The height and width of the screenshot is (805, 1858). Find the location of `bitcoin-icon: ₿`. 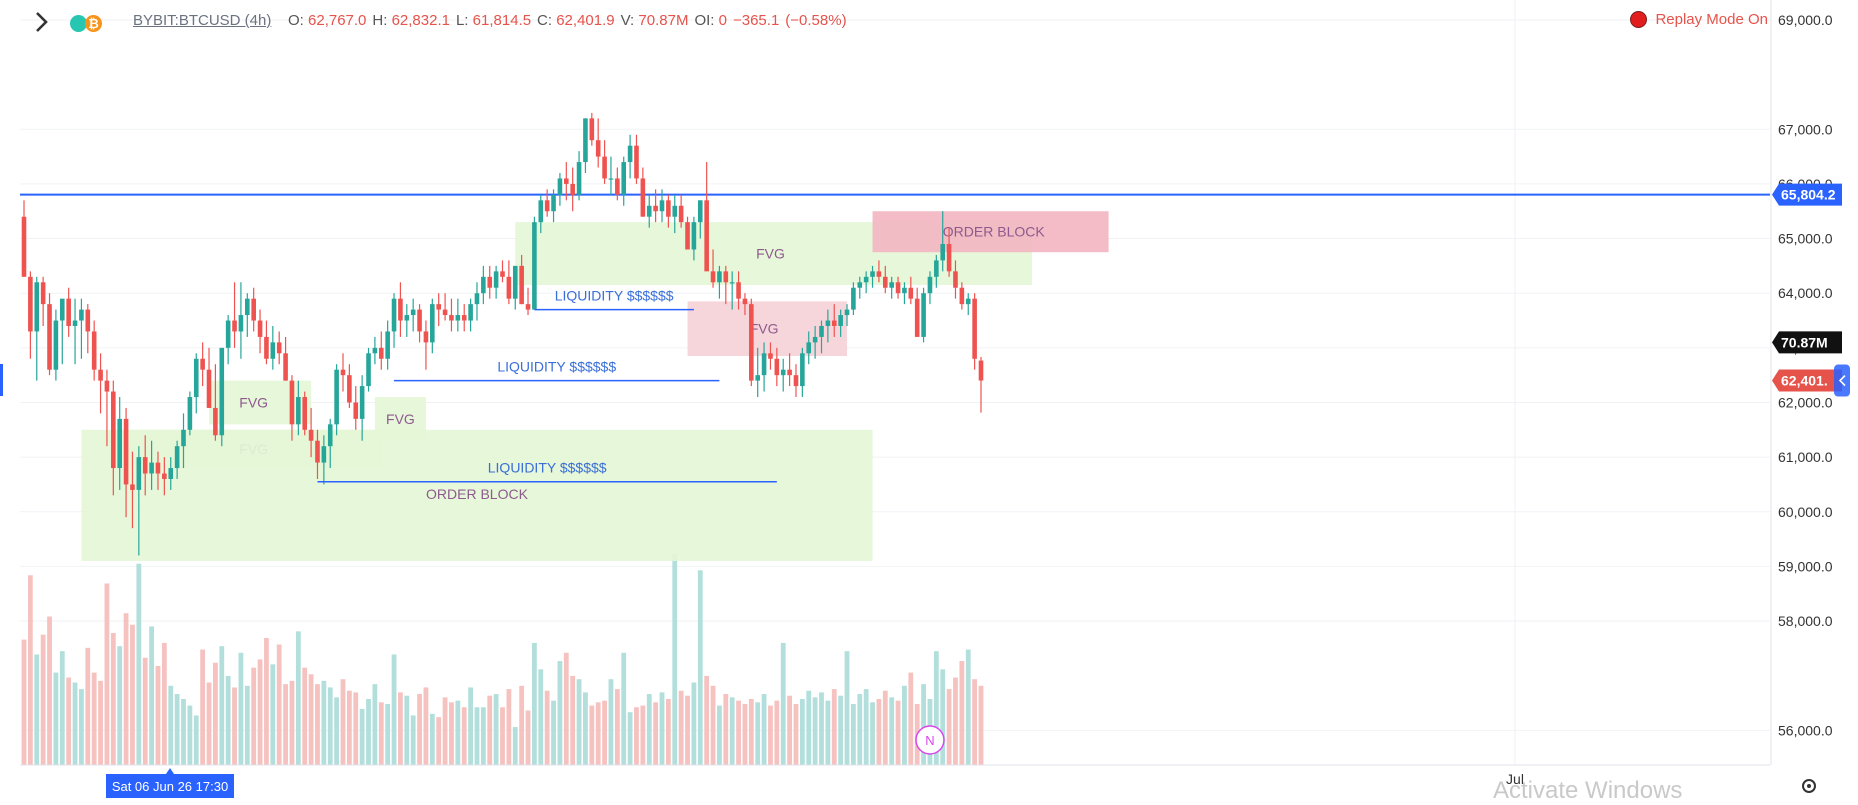

bitcoin-icon: ₿ is located at coordinates (93, 23).